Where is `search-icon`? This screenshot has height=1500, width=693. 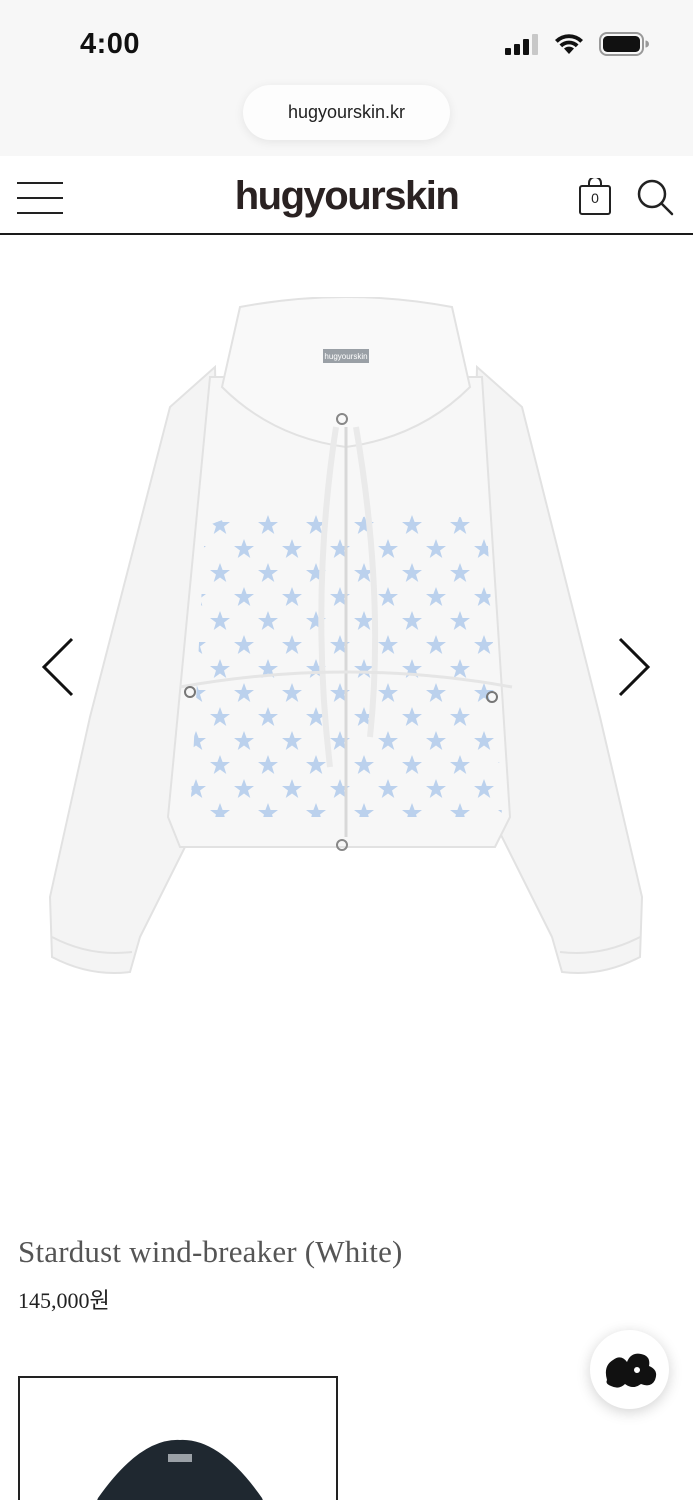 search-icon is located at coordinates (655, 197).